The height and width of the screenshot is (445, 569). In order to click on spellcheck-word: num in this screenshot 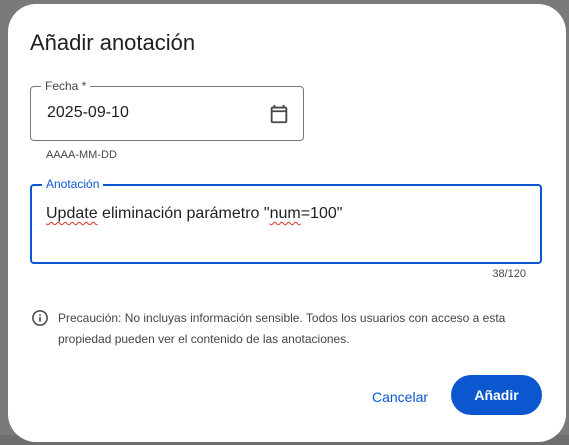, I will do `click(285, 213)`.